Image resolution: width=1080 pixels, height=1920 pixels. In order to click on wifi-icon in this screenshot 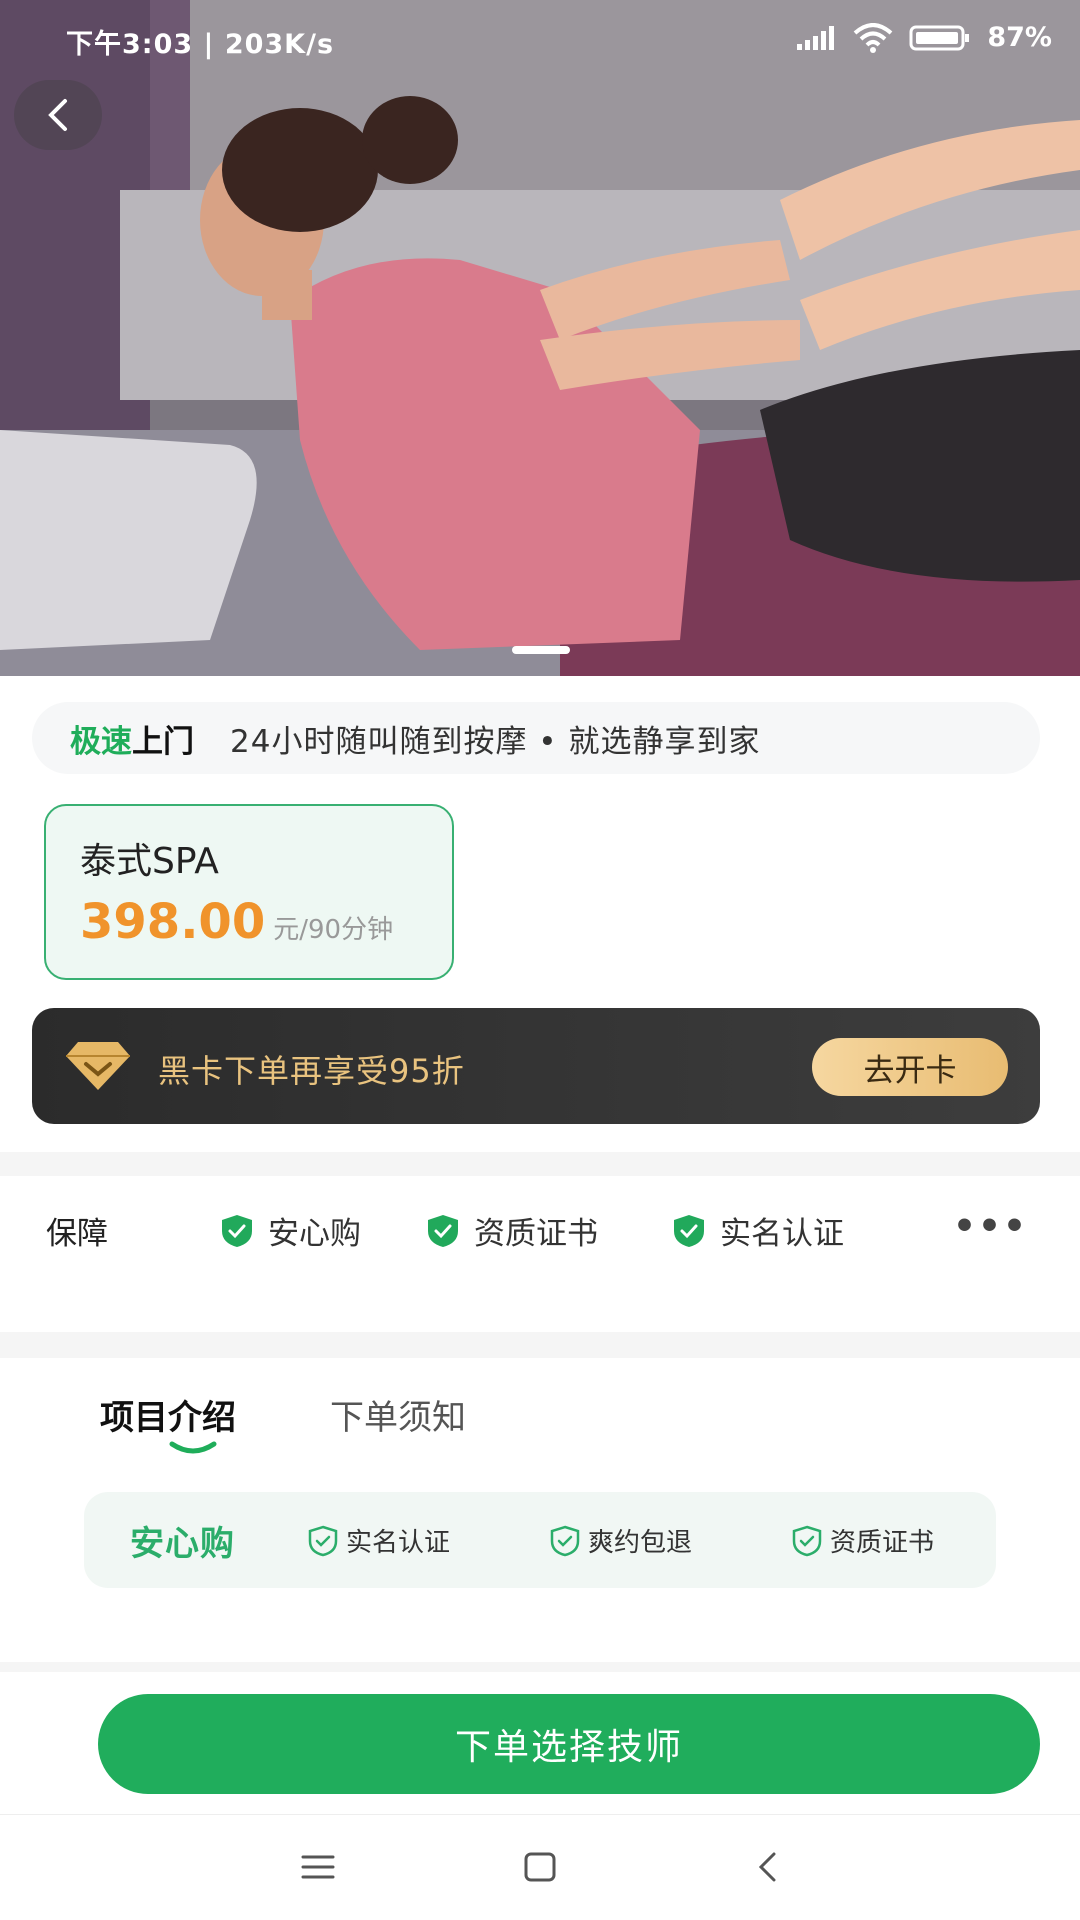, I will do `click(873, 37)`.